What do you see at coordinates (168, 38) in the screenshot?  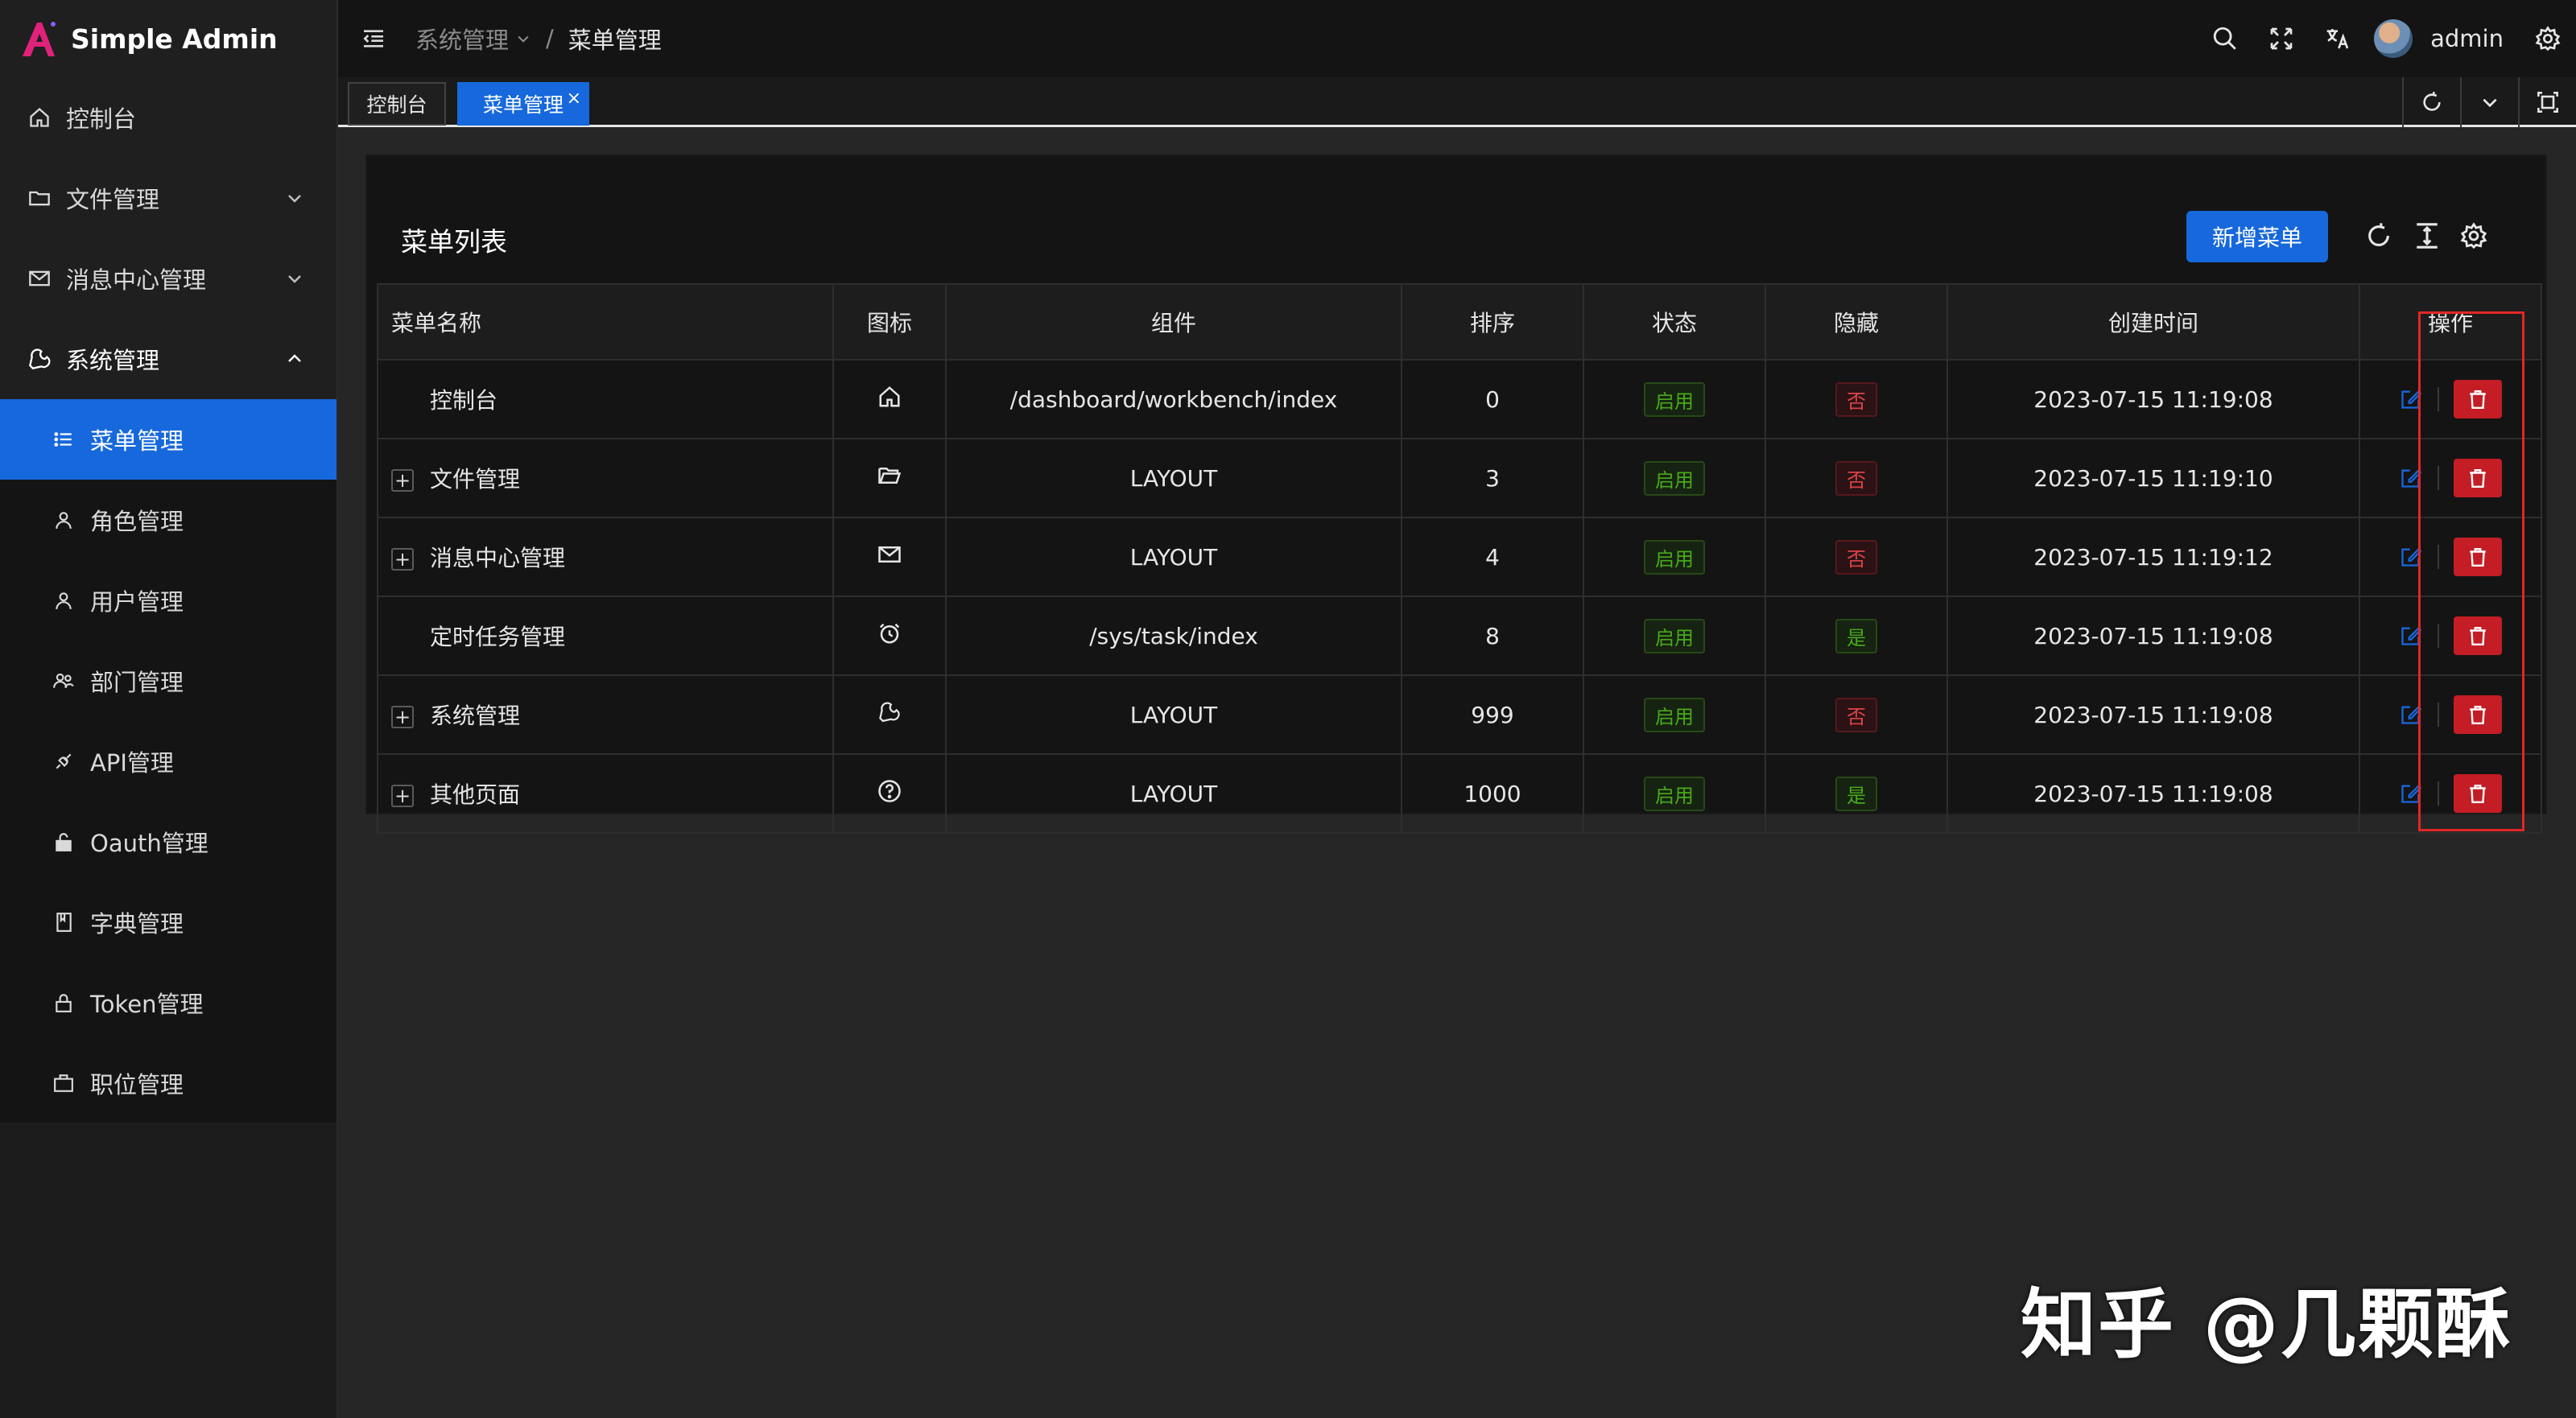 I see `app-logo: Simple Admin` at bounding box center [168, 38].